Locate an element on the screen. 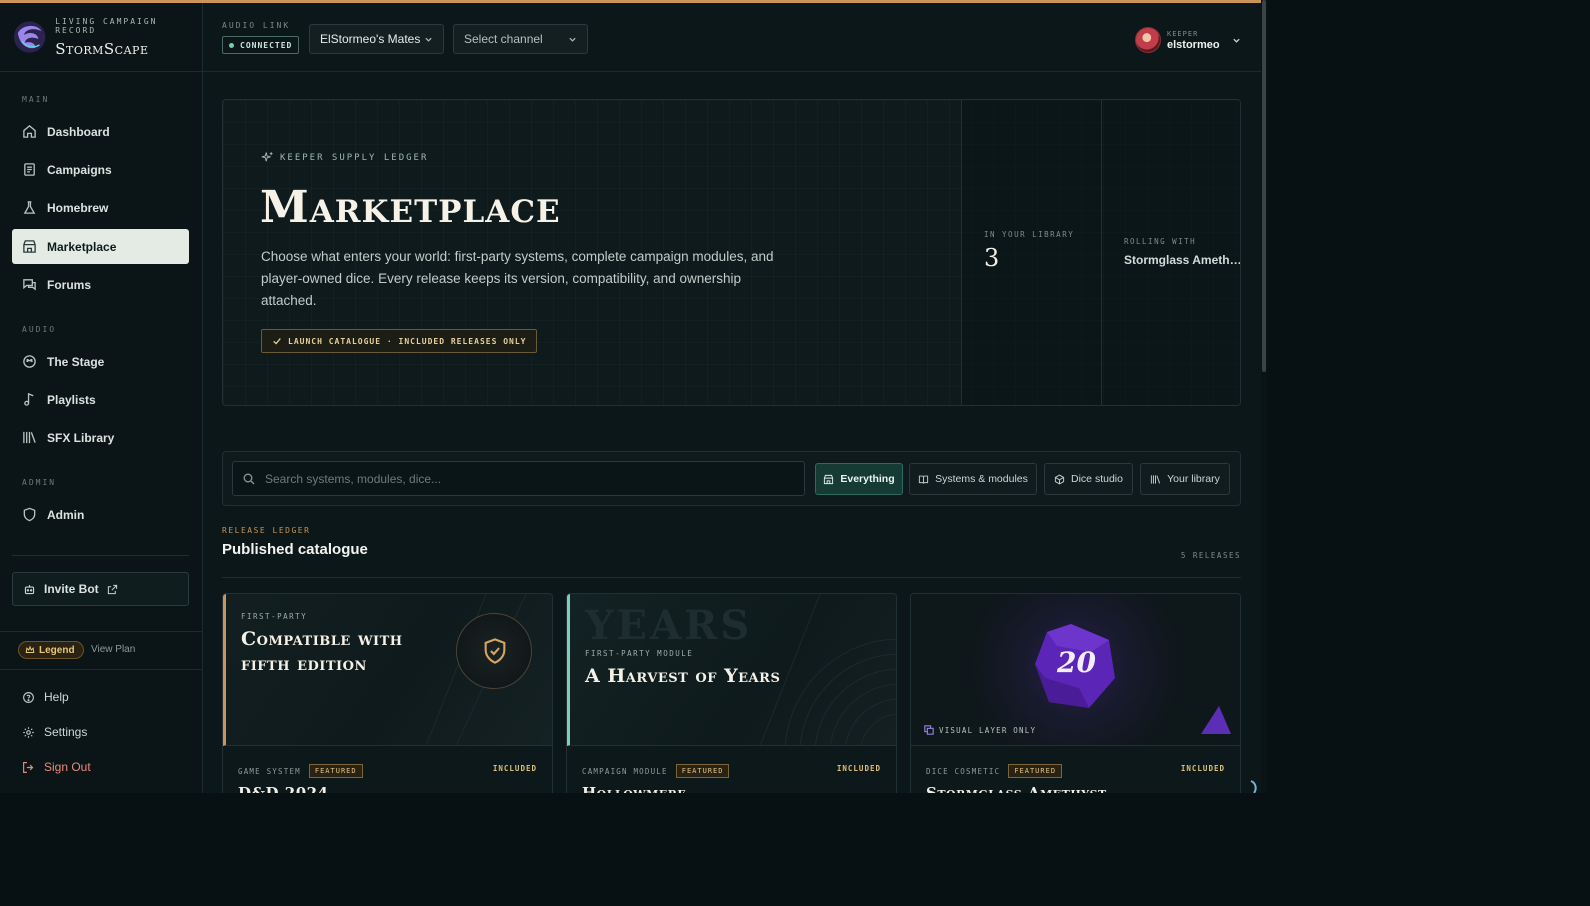 Image resolution: width=1590 pixels, height=906 pixels. sidebar-item-campaigns: Campaigns is located at coordinates (100, 169).